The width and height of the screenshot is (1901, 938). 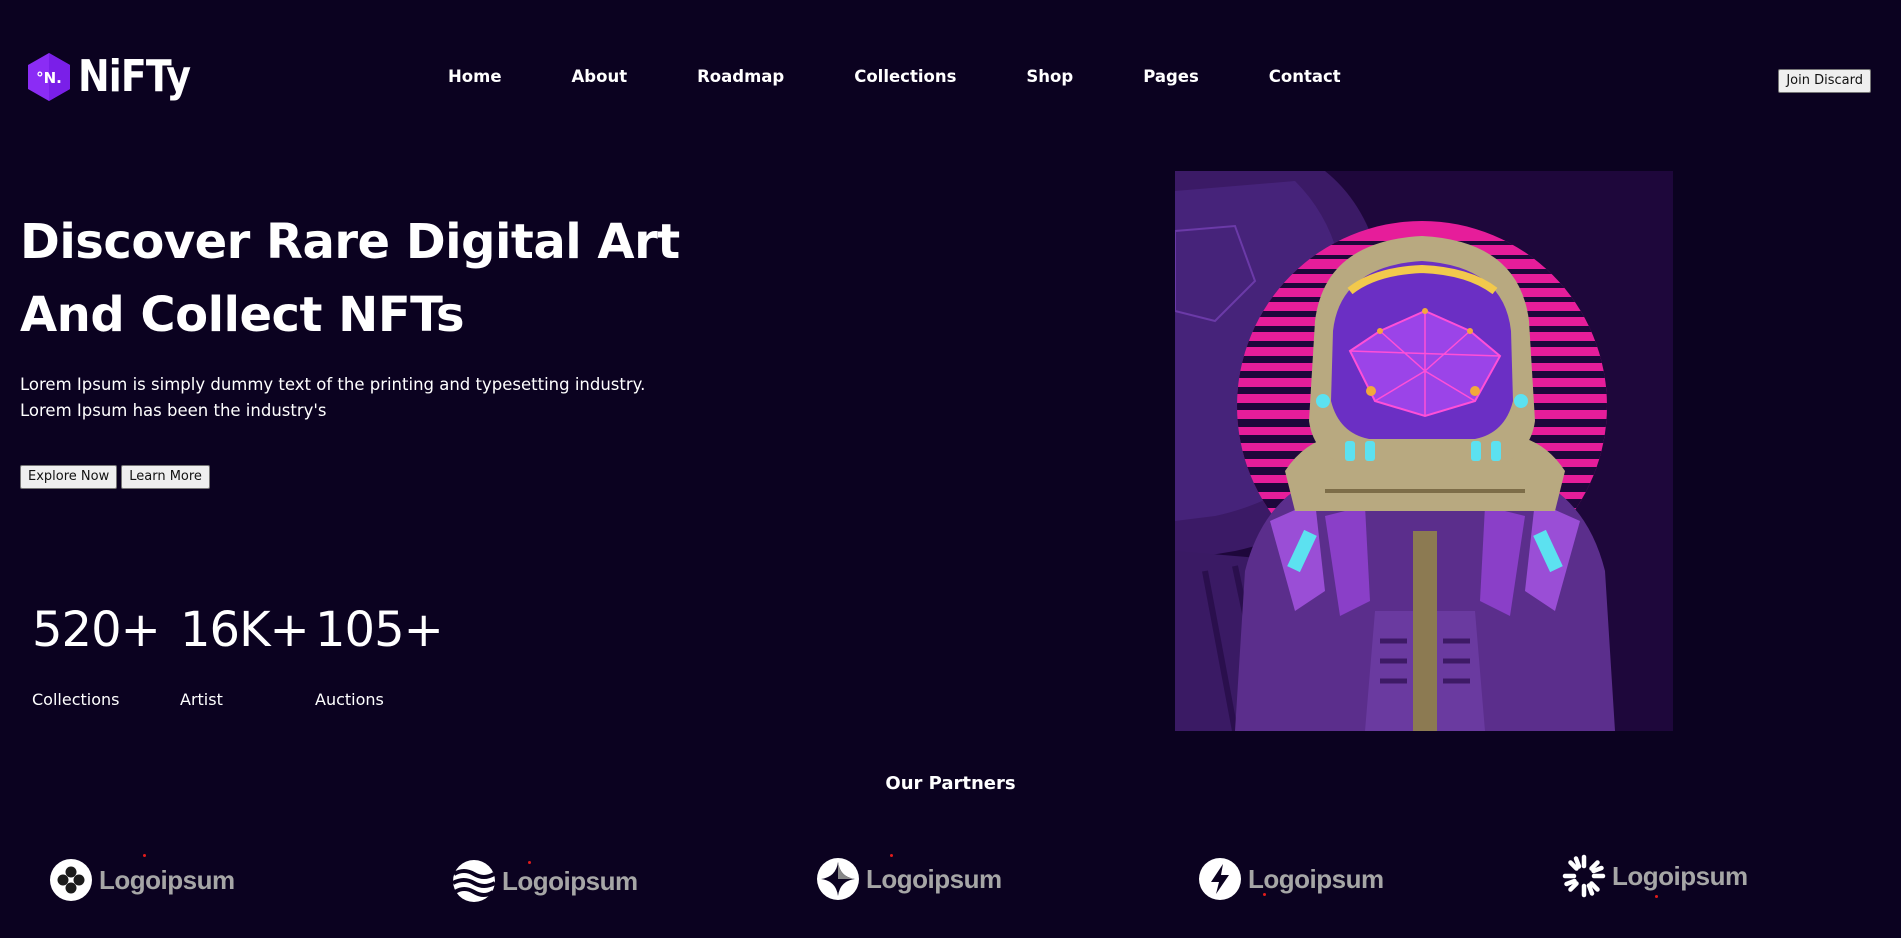 I want to click on nav-about: About, so click(x=600, y=77).